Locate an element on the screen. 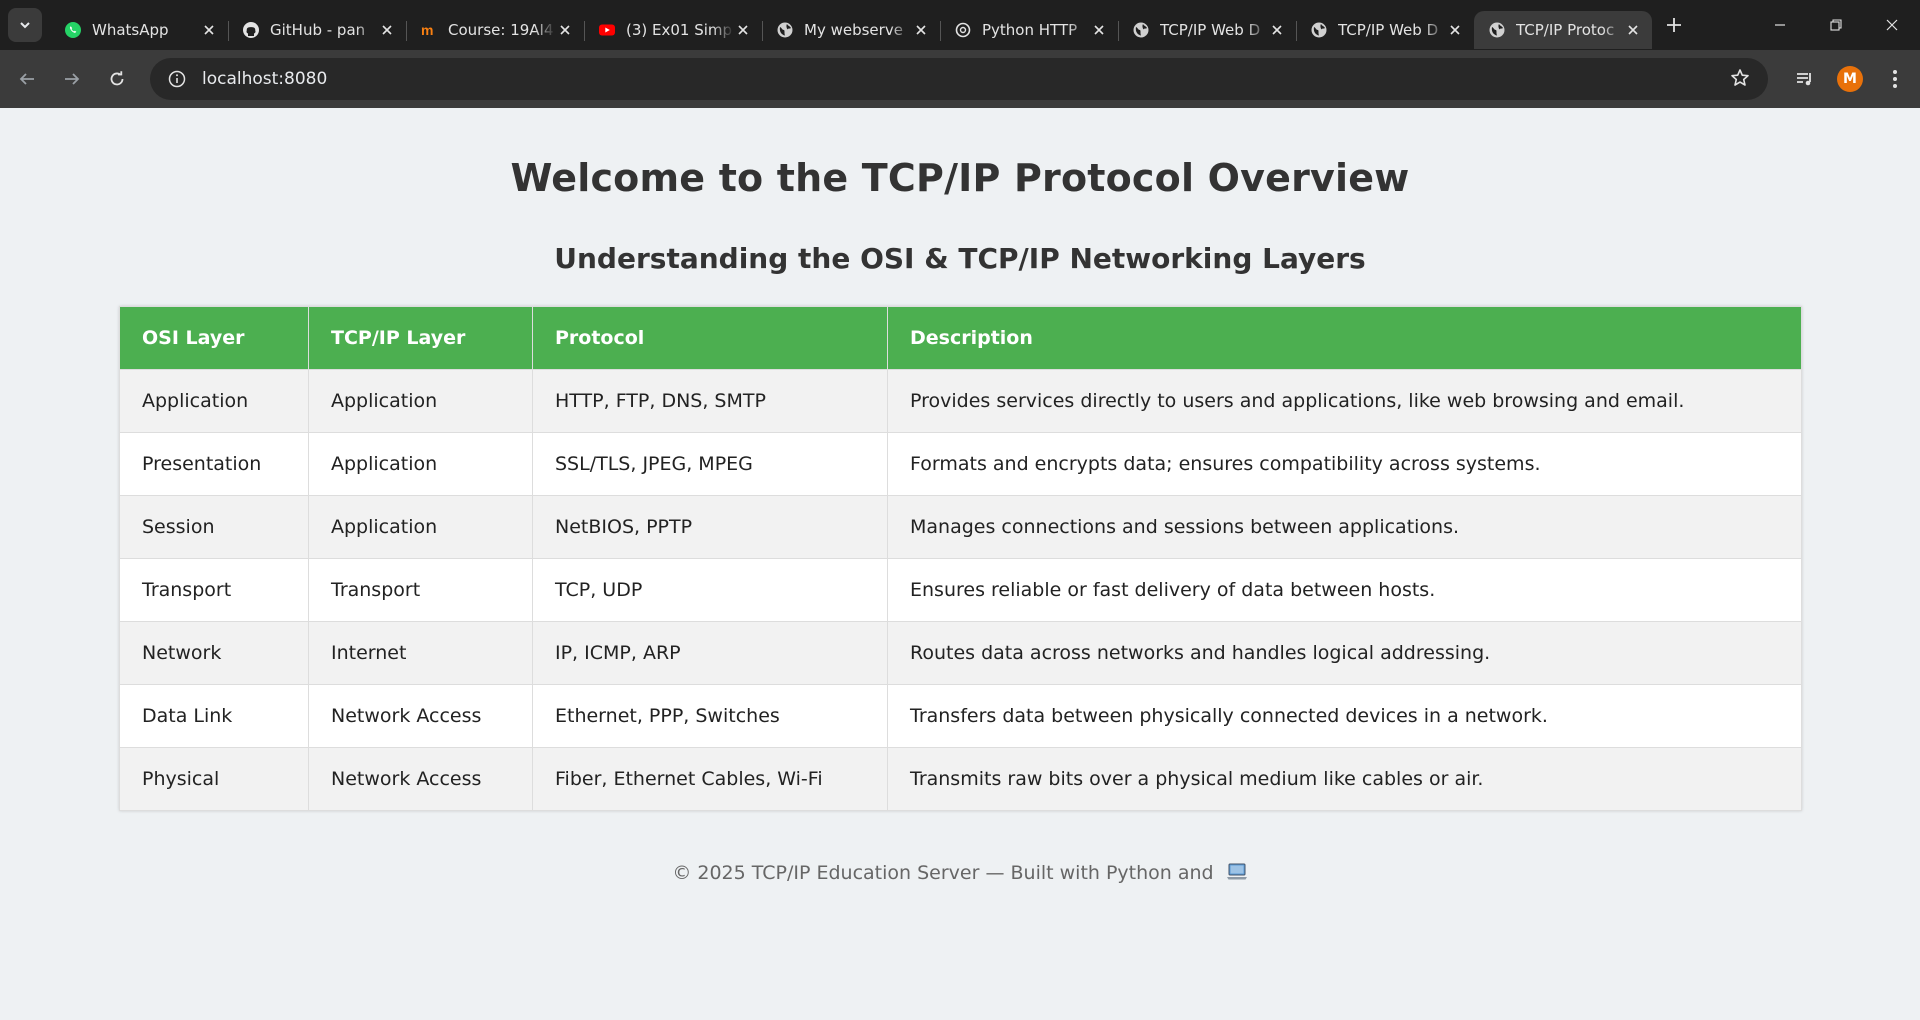  toolbar-right: M is located at coordinates (1852, 79).